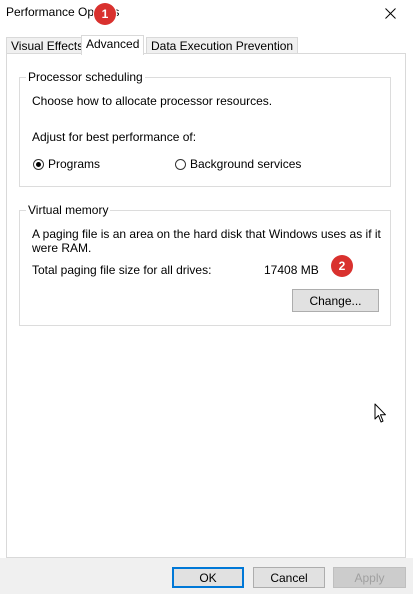 The height and width of the screenshot is (594, 413). What do you see at coordinates (38, 164) in the screenshot?
I see `radio-programs-indicator` at bounding box center [38, 164].